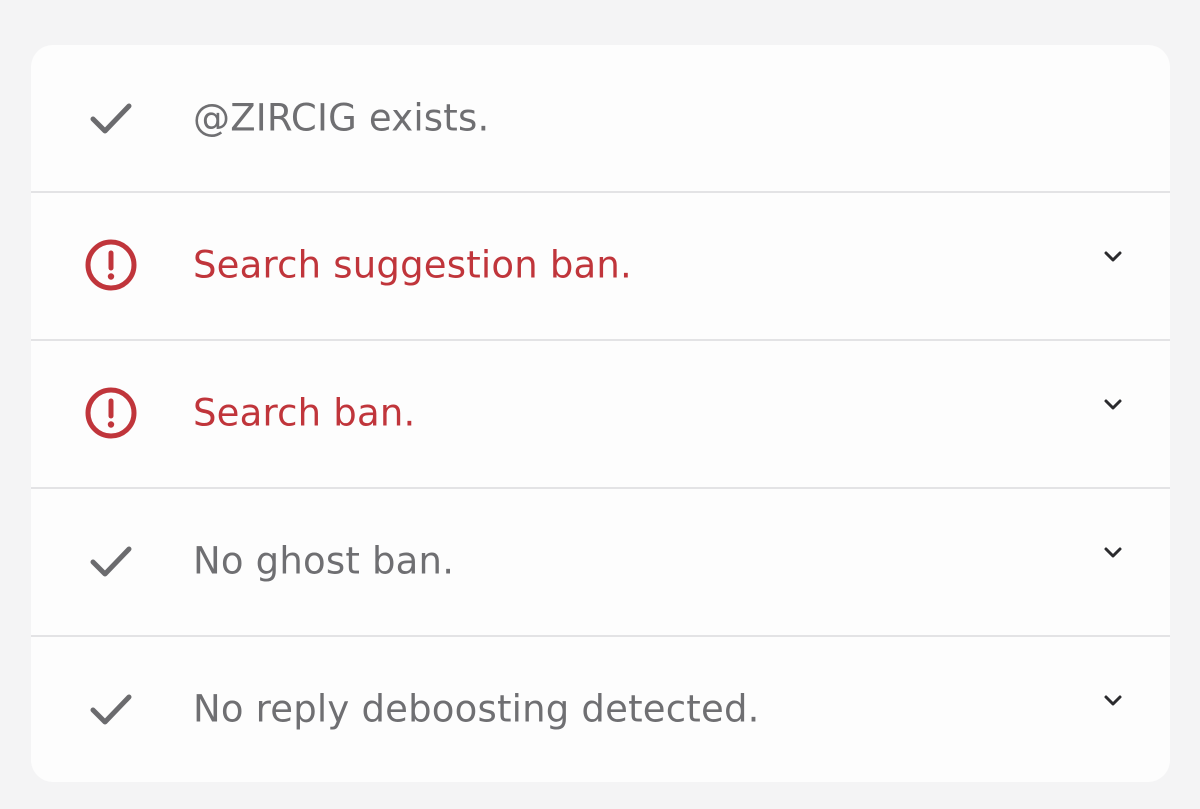 The image size is (1200, 809). Describe the element at coordinates (324, 561) in the screenshot. I see `result-label: No ghost ban.` at that location.